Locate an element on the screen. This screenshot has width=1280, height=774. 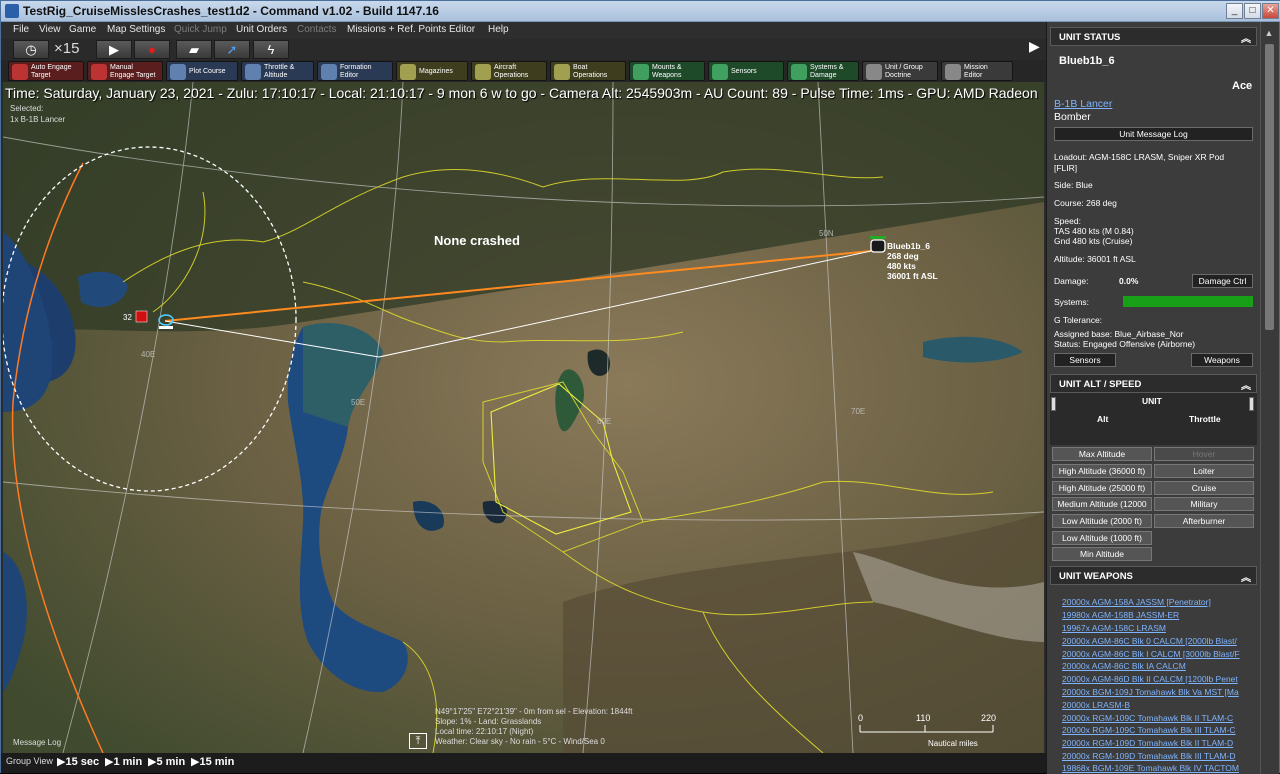
auto-engage-button: Auto Engage Target is located at coordinates (46, 71).